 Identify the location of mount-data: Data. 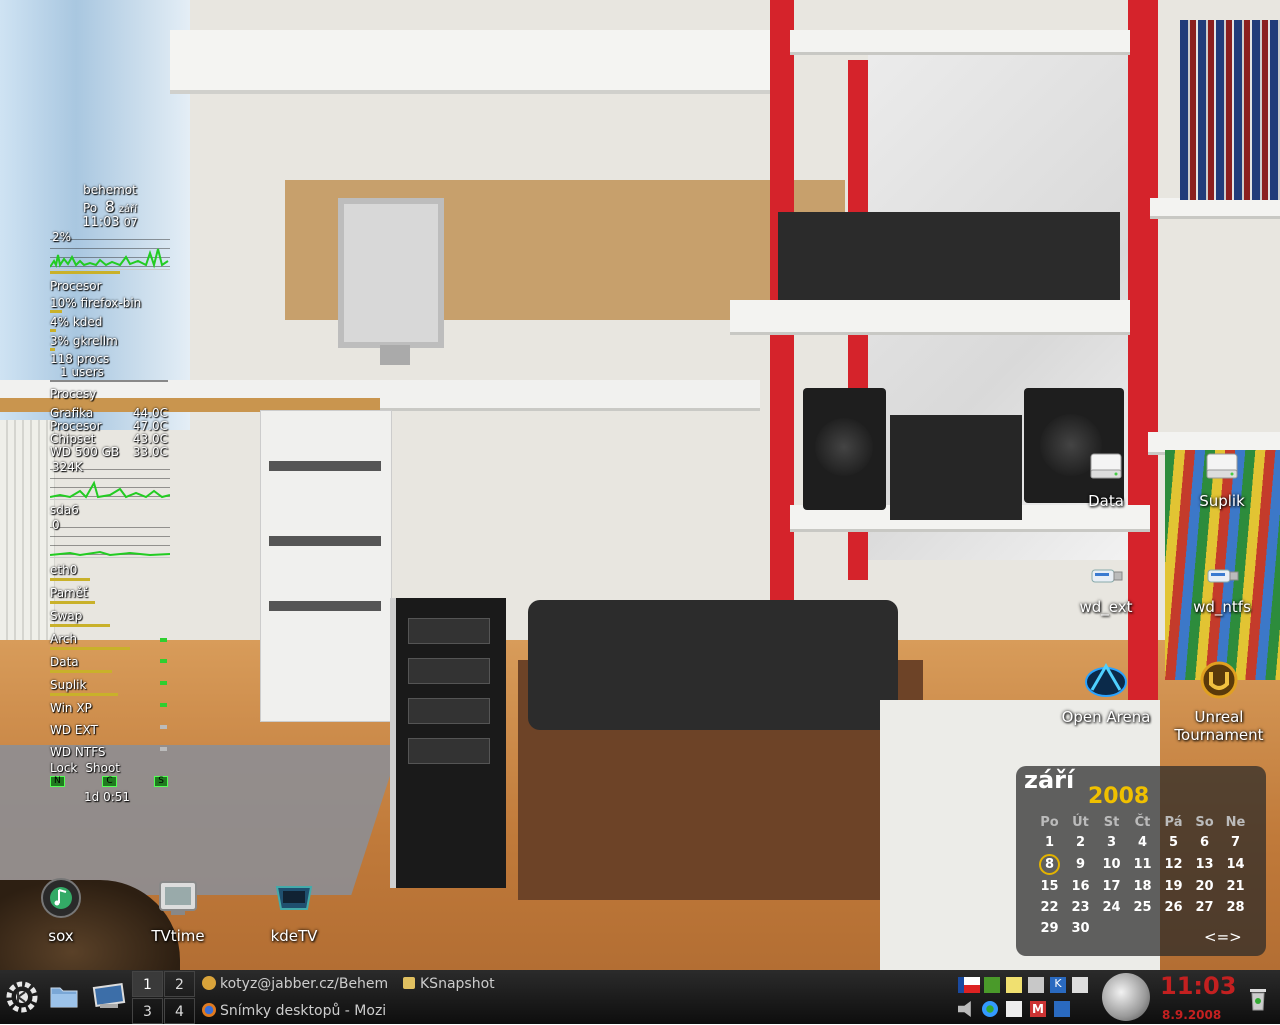
(112, 663).